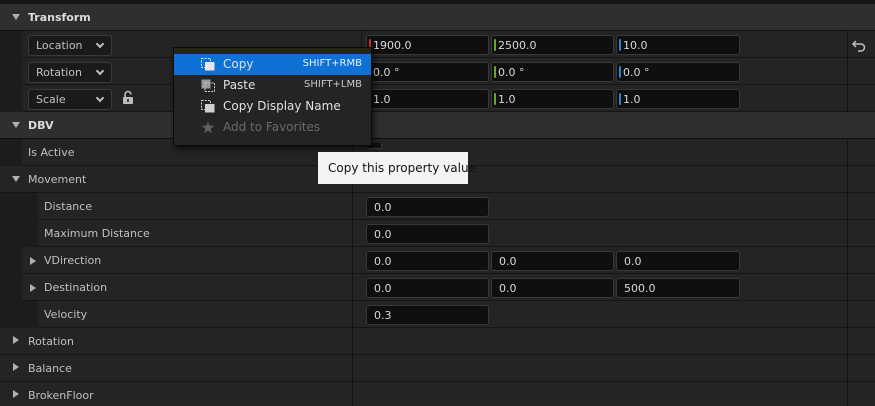  What do you see at coordinates (128, 98) in the screenshot?
I see `lock-icon` at bounding box center [128, 98].